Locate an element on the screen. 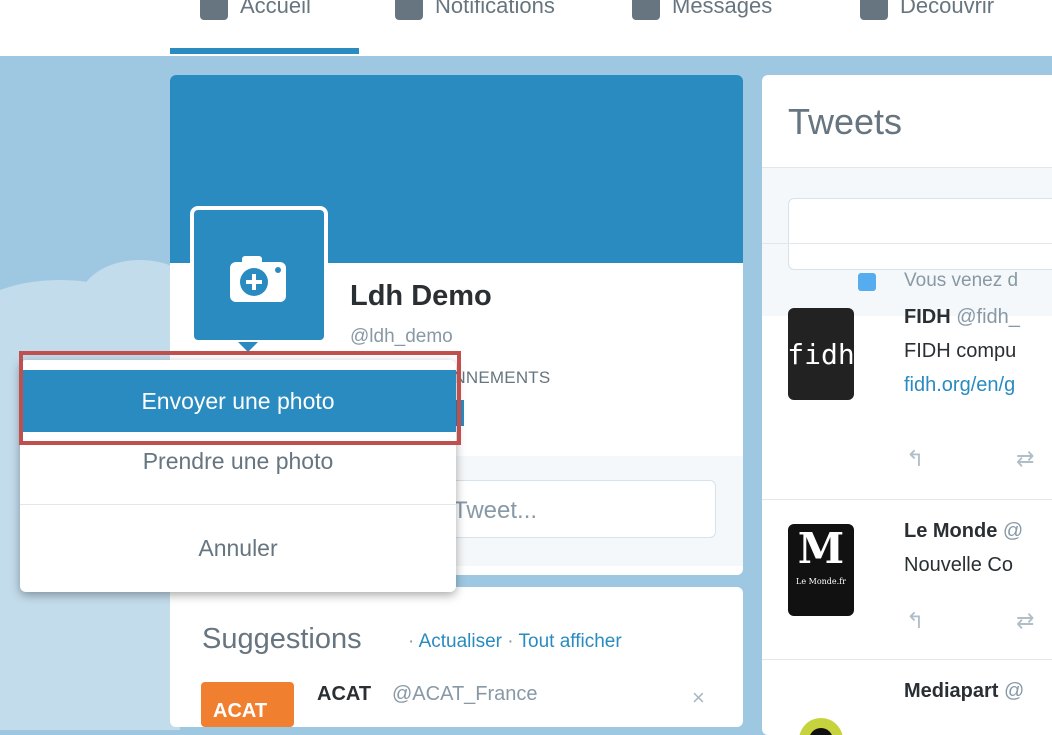 This screenshot has width=1052, height=735. le-monde-logo-caption: Le Monde.fr is located at coordinates (821, 581).